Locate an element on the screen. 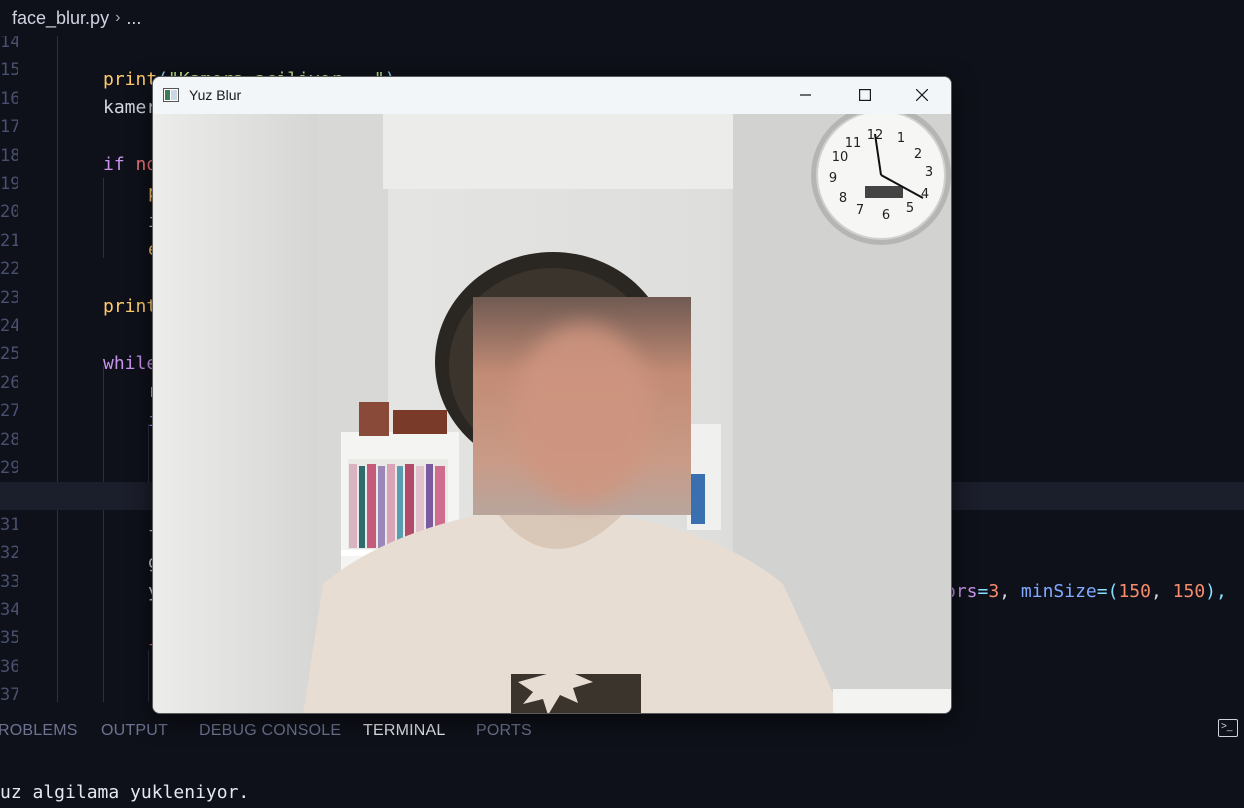 The width and height of the screenshot is (1244, 808). breadcrumb-file: face_blur.py is located at coordinates (60, 18).